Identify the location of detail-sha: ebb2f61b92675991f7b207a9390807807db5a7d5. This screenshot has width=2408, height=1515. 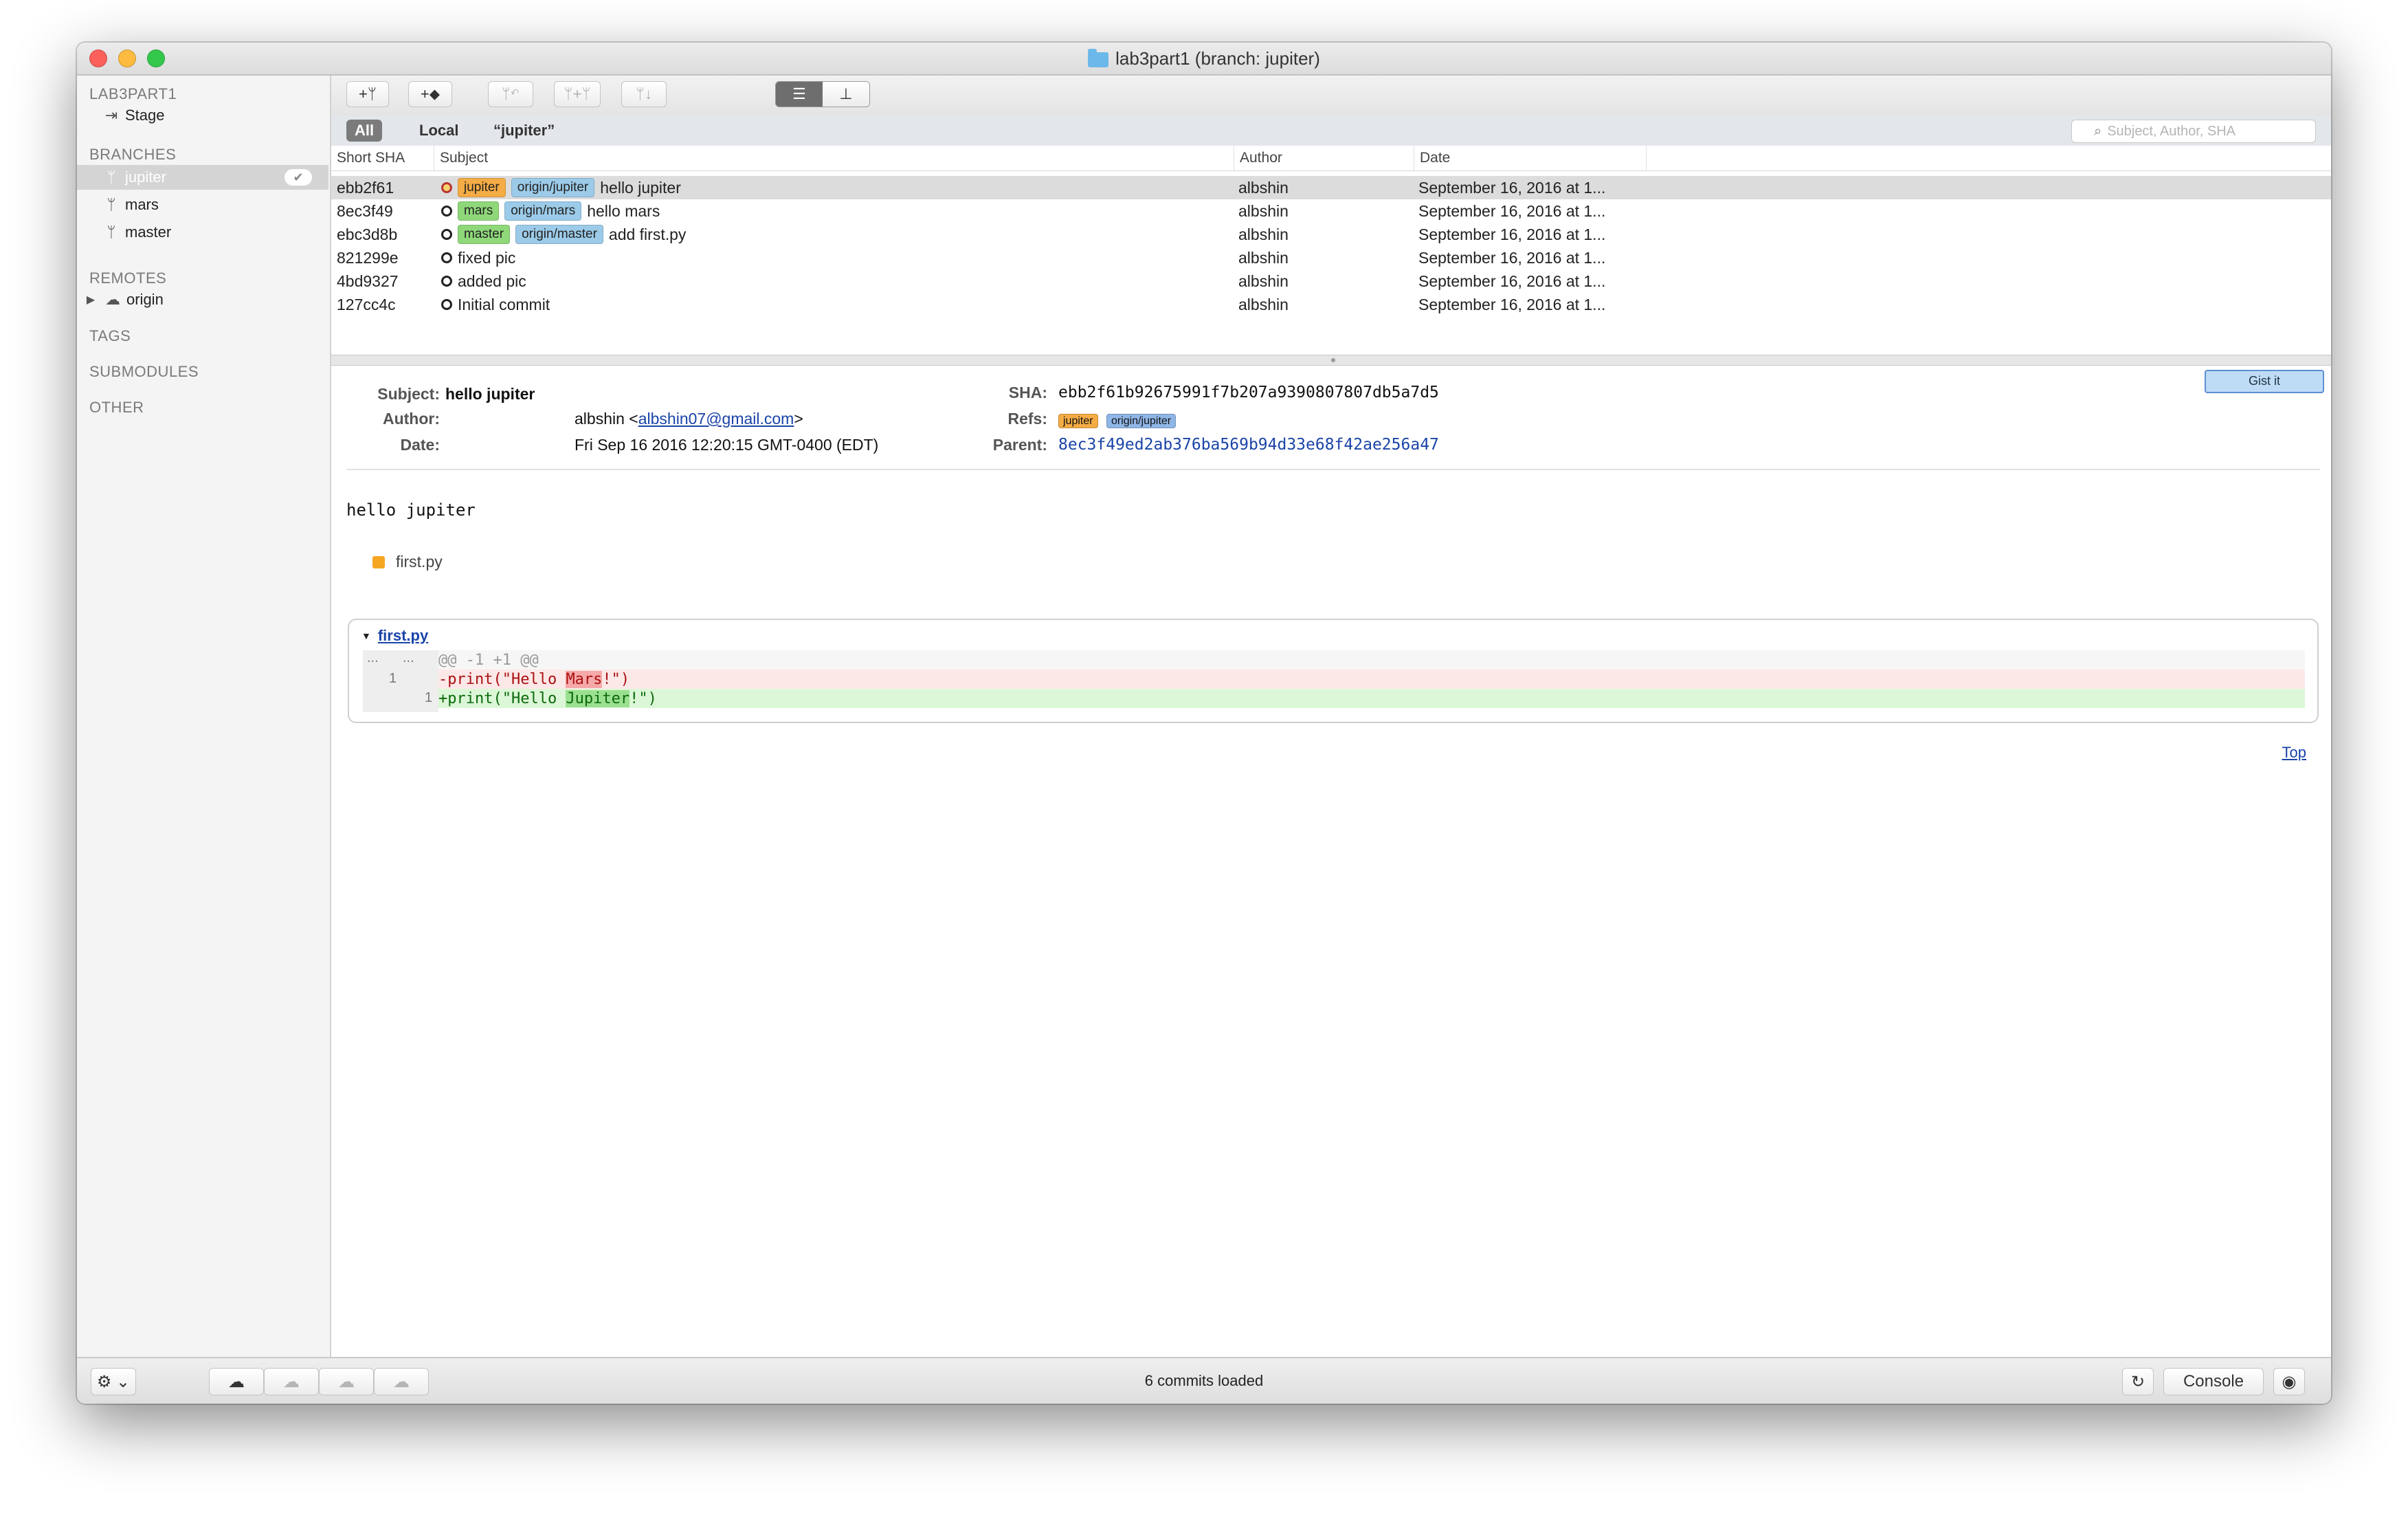
(1249, 392).